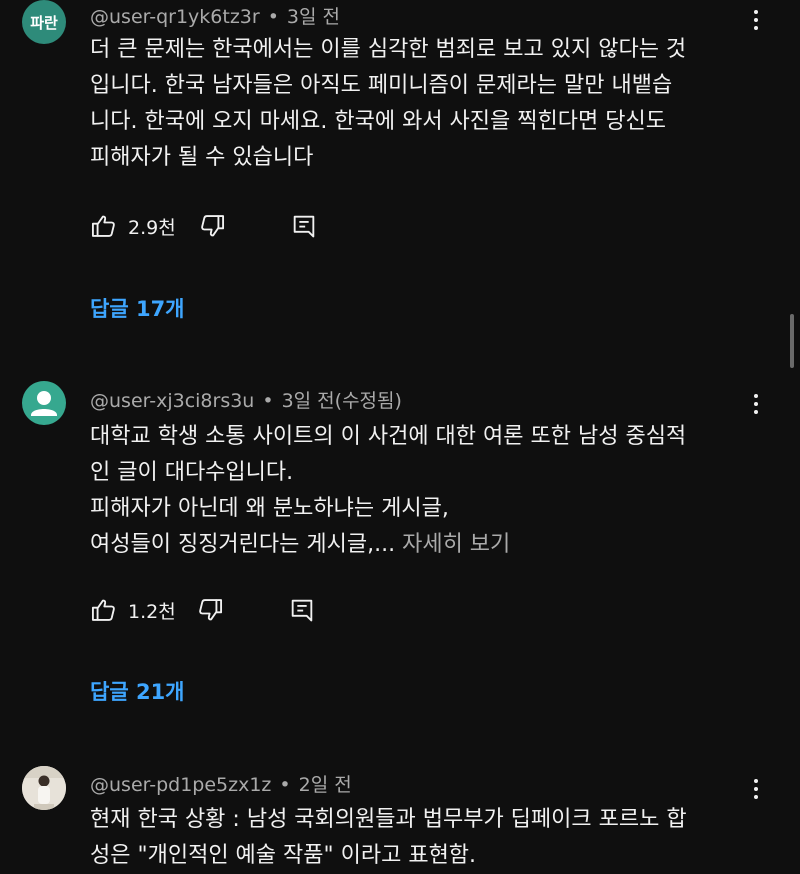 This screenshot has width=800, height=874. I want to click on comment-text-line: 인 글이 대다수입니다., so click(192, 472).